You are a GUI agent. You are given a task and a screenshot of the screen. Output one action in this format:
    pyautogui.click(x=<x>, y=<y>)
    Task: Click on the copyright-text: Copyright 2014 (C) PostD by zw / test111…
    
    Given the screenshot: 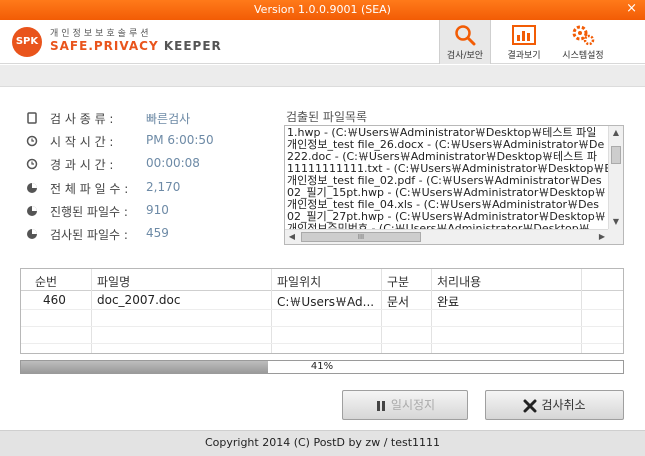 What is the action you would take?
    pyautogui.click(x=322, y=442)
    